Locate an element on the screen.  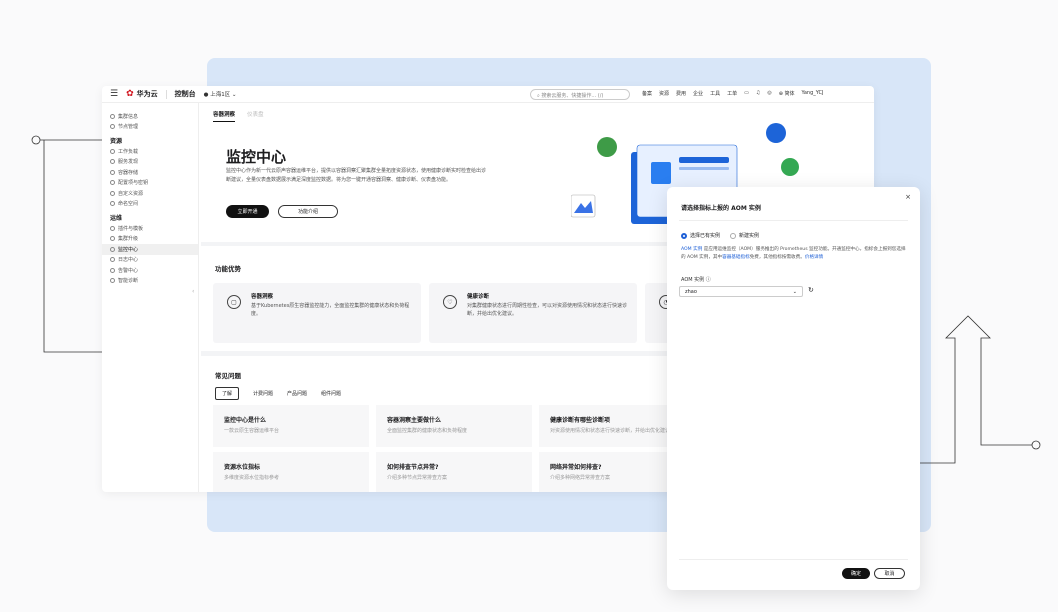
faq-item: 如何排查节点异常? 介绍多种节点异常排查方案 is located at coordinates (454, 472).